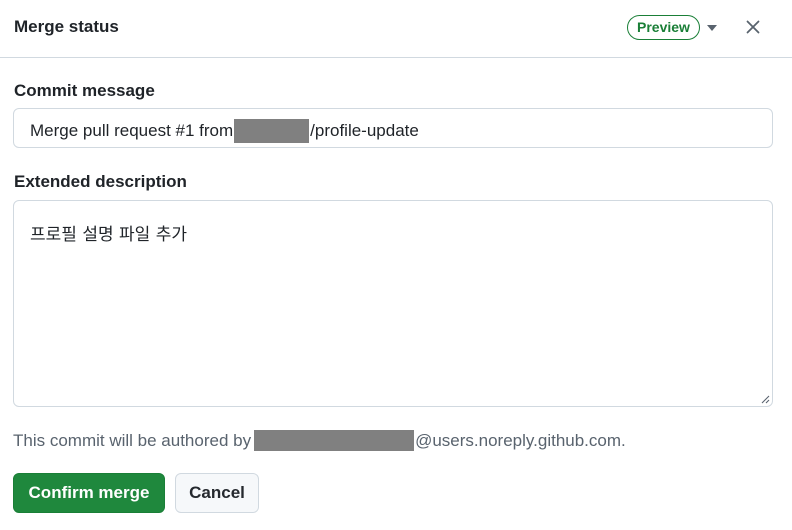  Describe the element at coordinates (89, 493) in the screenshot. I see `confirm-merge-button: Confirm merge` at that location.